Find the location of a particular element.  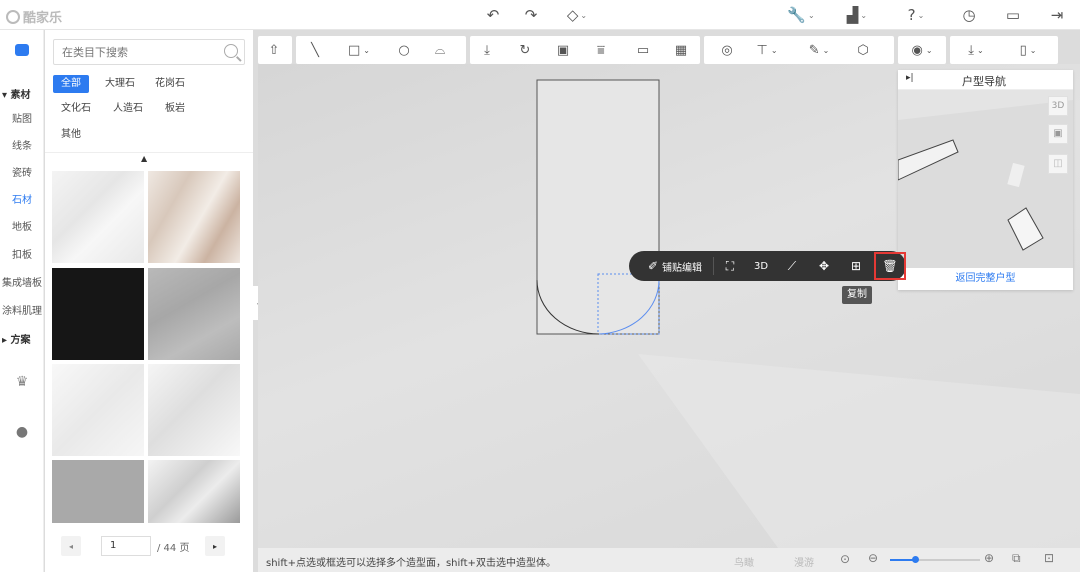

status-hint: shift+点选或框选可以选择多个造型面，shift+双击选中造型体。 is located at coordinates (411, 563).